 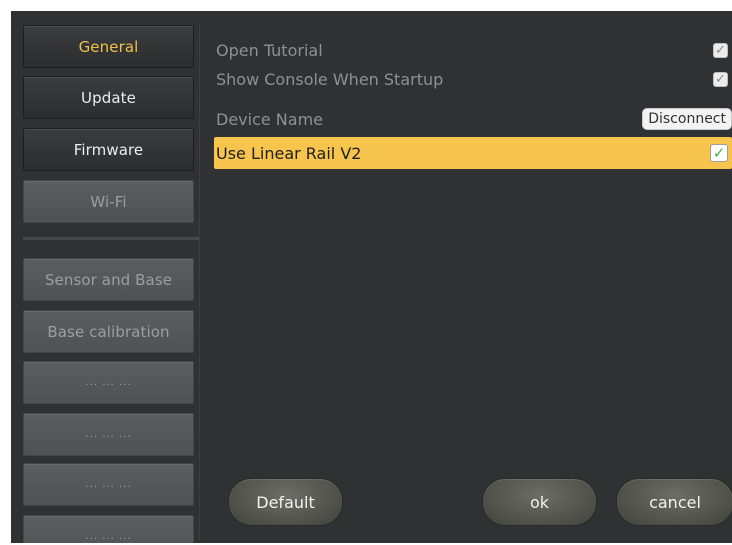 I want to click on device-name-label: Device Name, so click(x=270, y=119).